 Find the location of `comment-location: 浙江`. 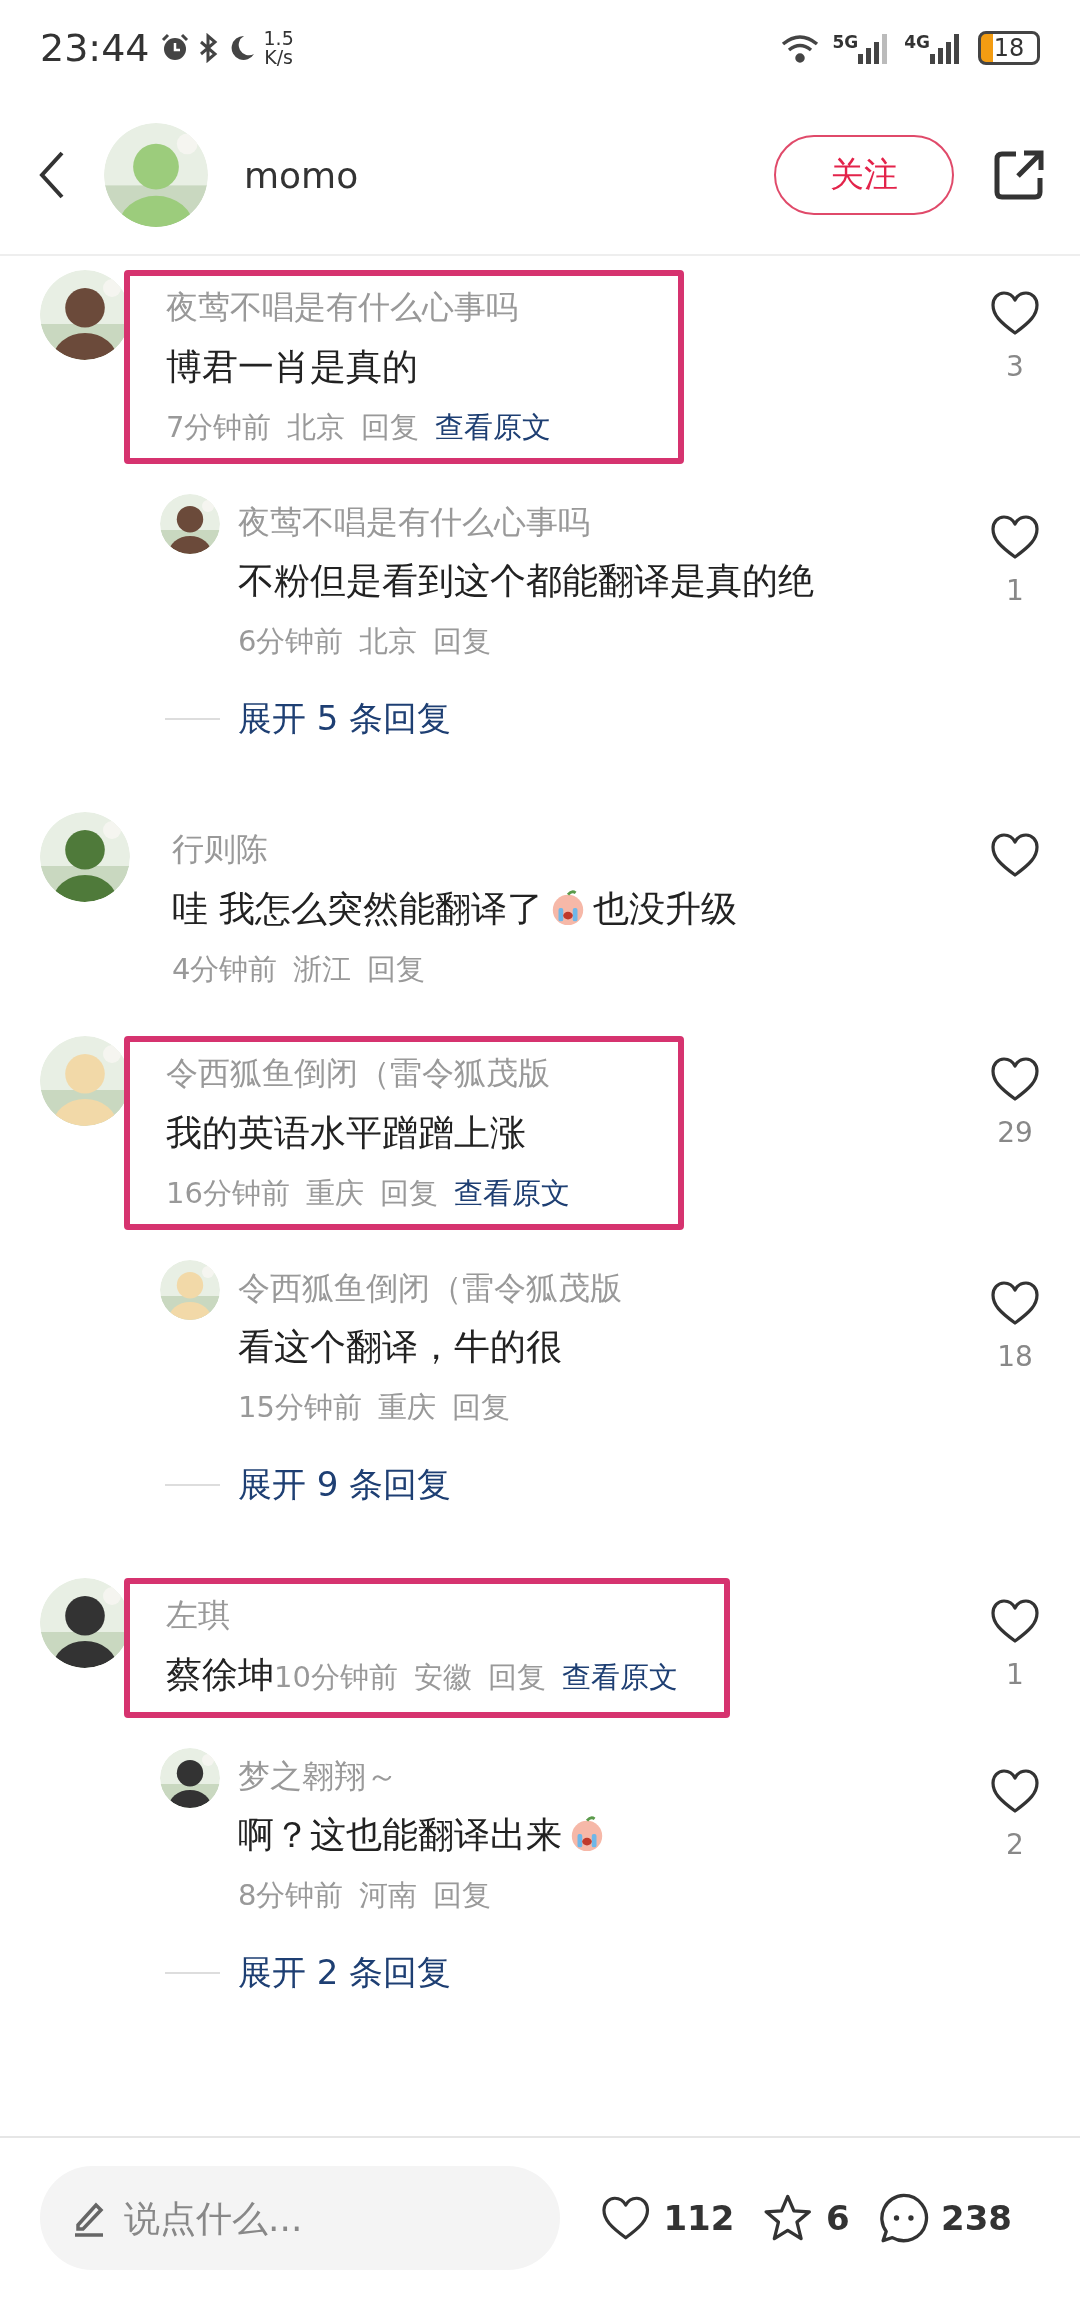

comment-location: 浙江 is located at coordinates (322, 969).